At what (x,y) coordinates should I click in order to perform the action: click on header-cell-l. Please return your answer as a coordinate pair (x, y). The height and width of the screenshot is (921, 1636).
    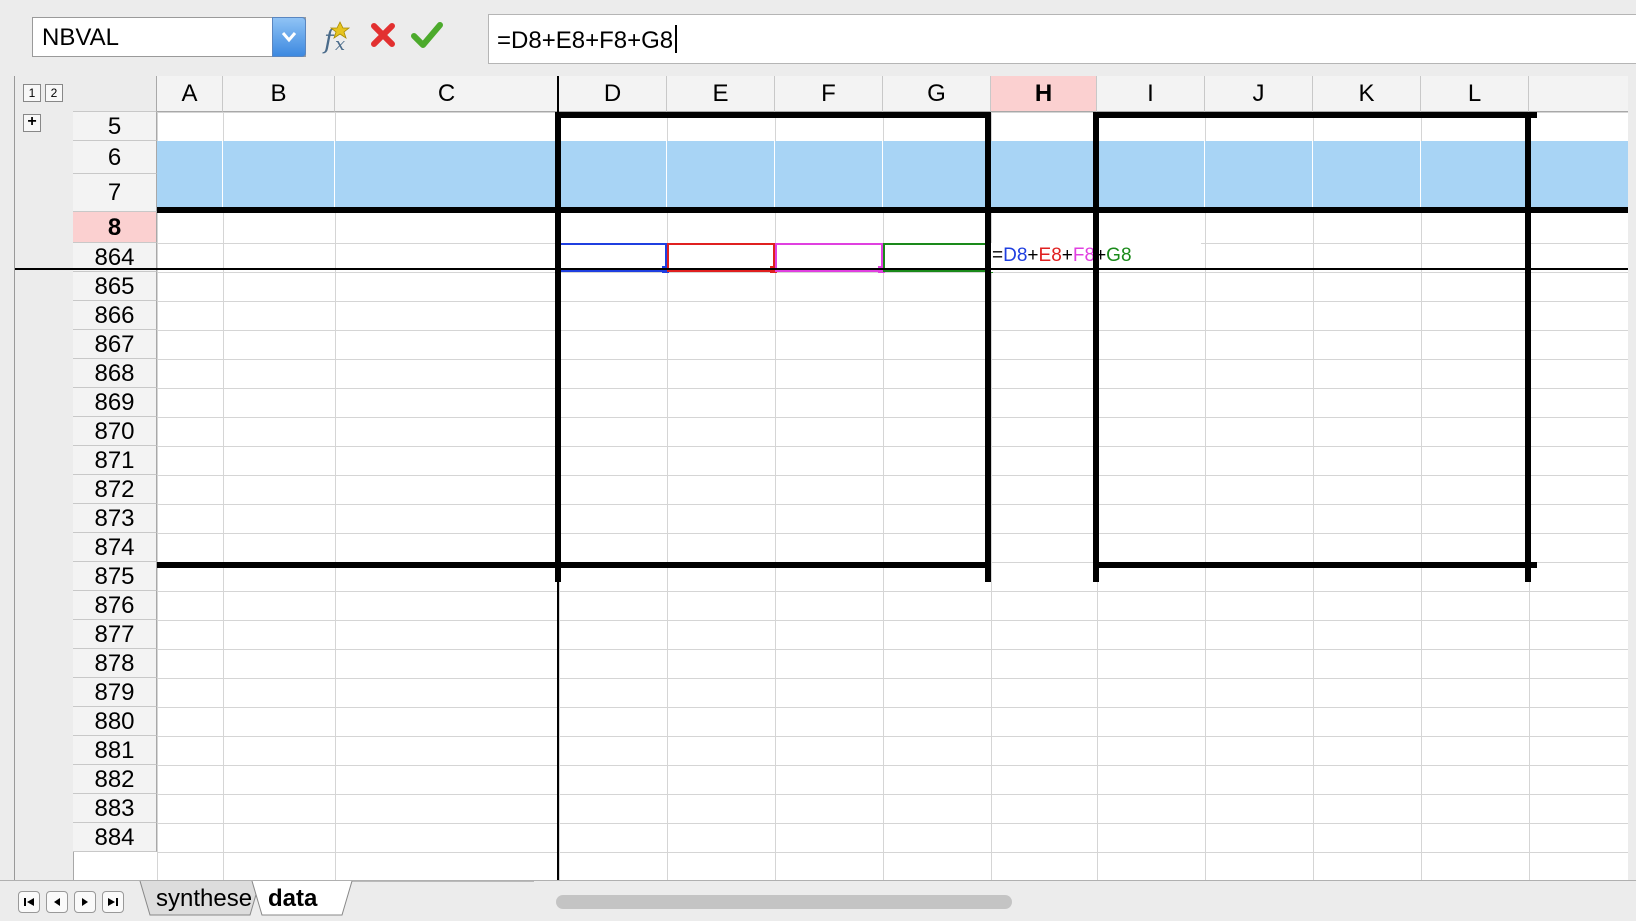
    Looking at the image, I should click on (1475, 174).